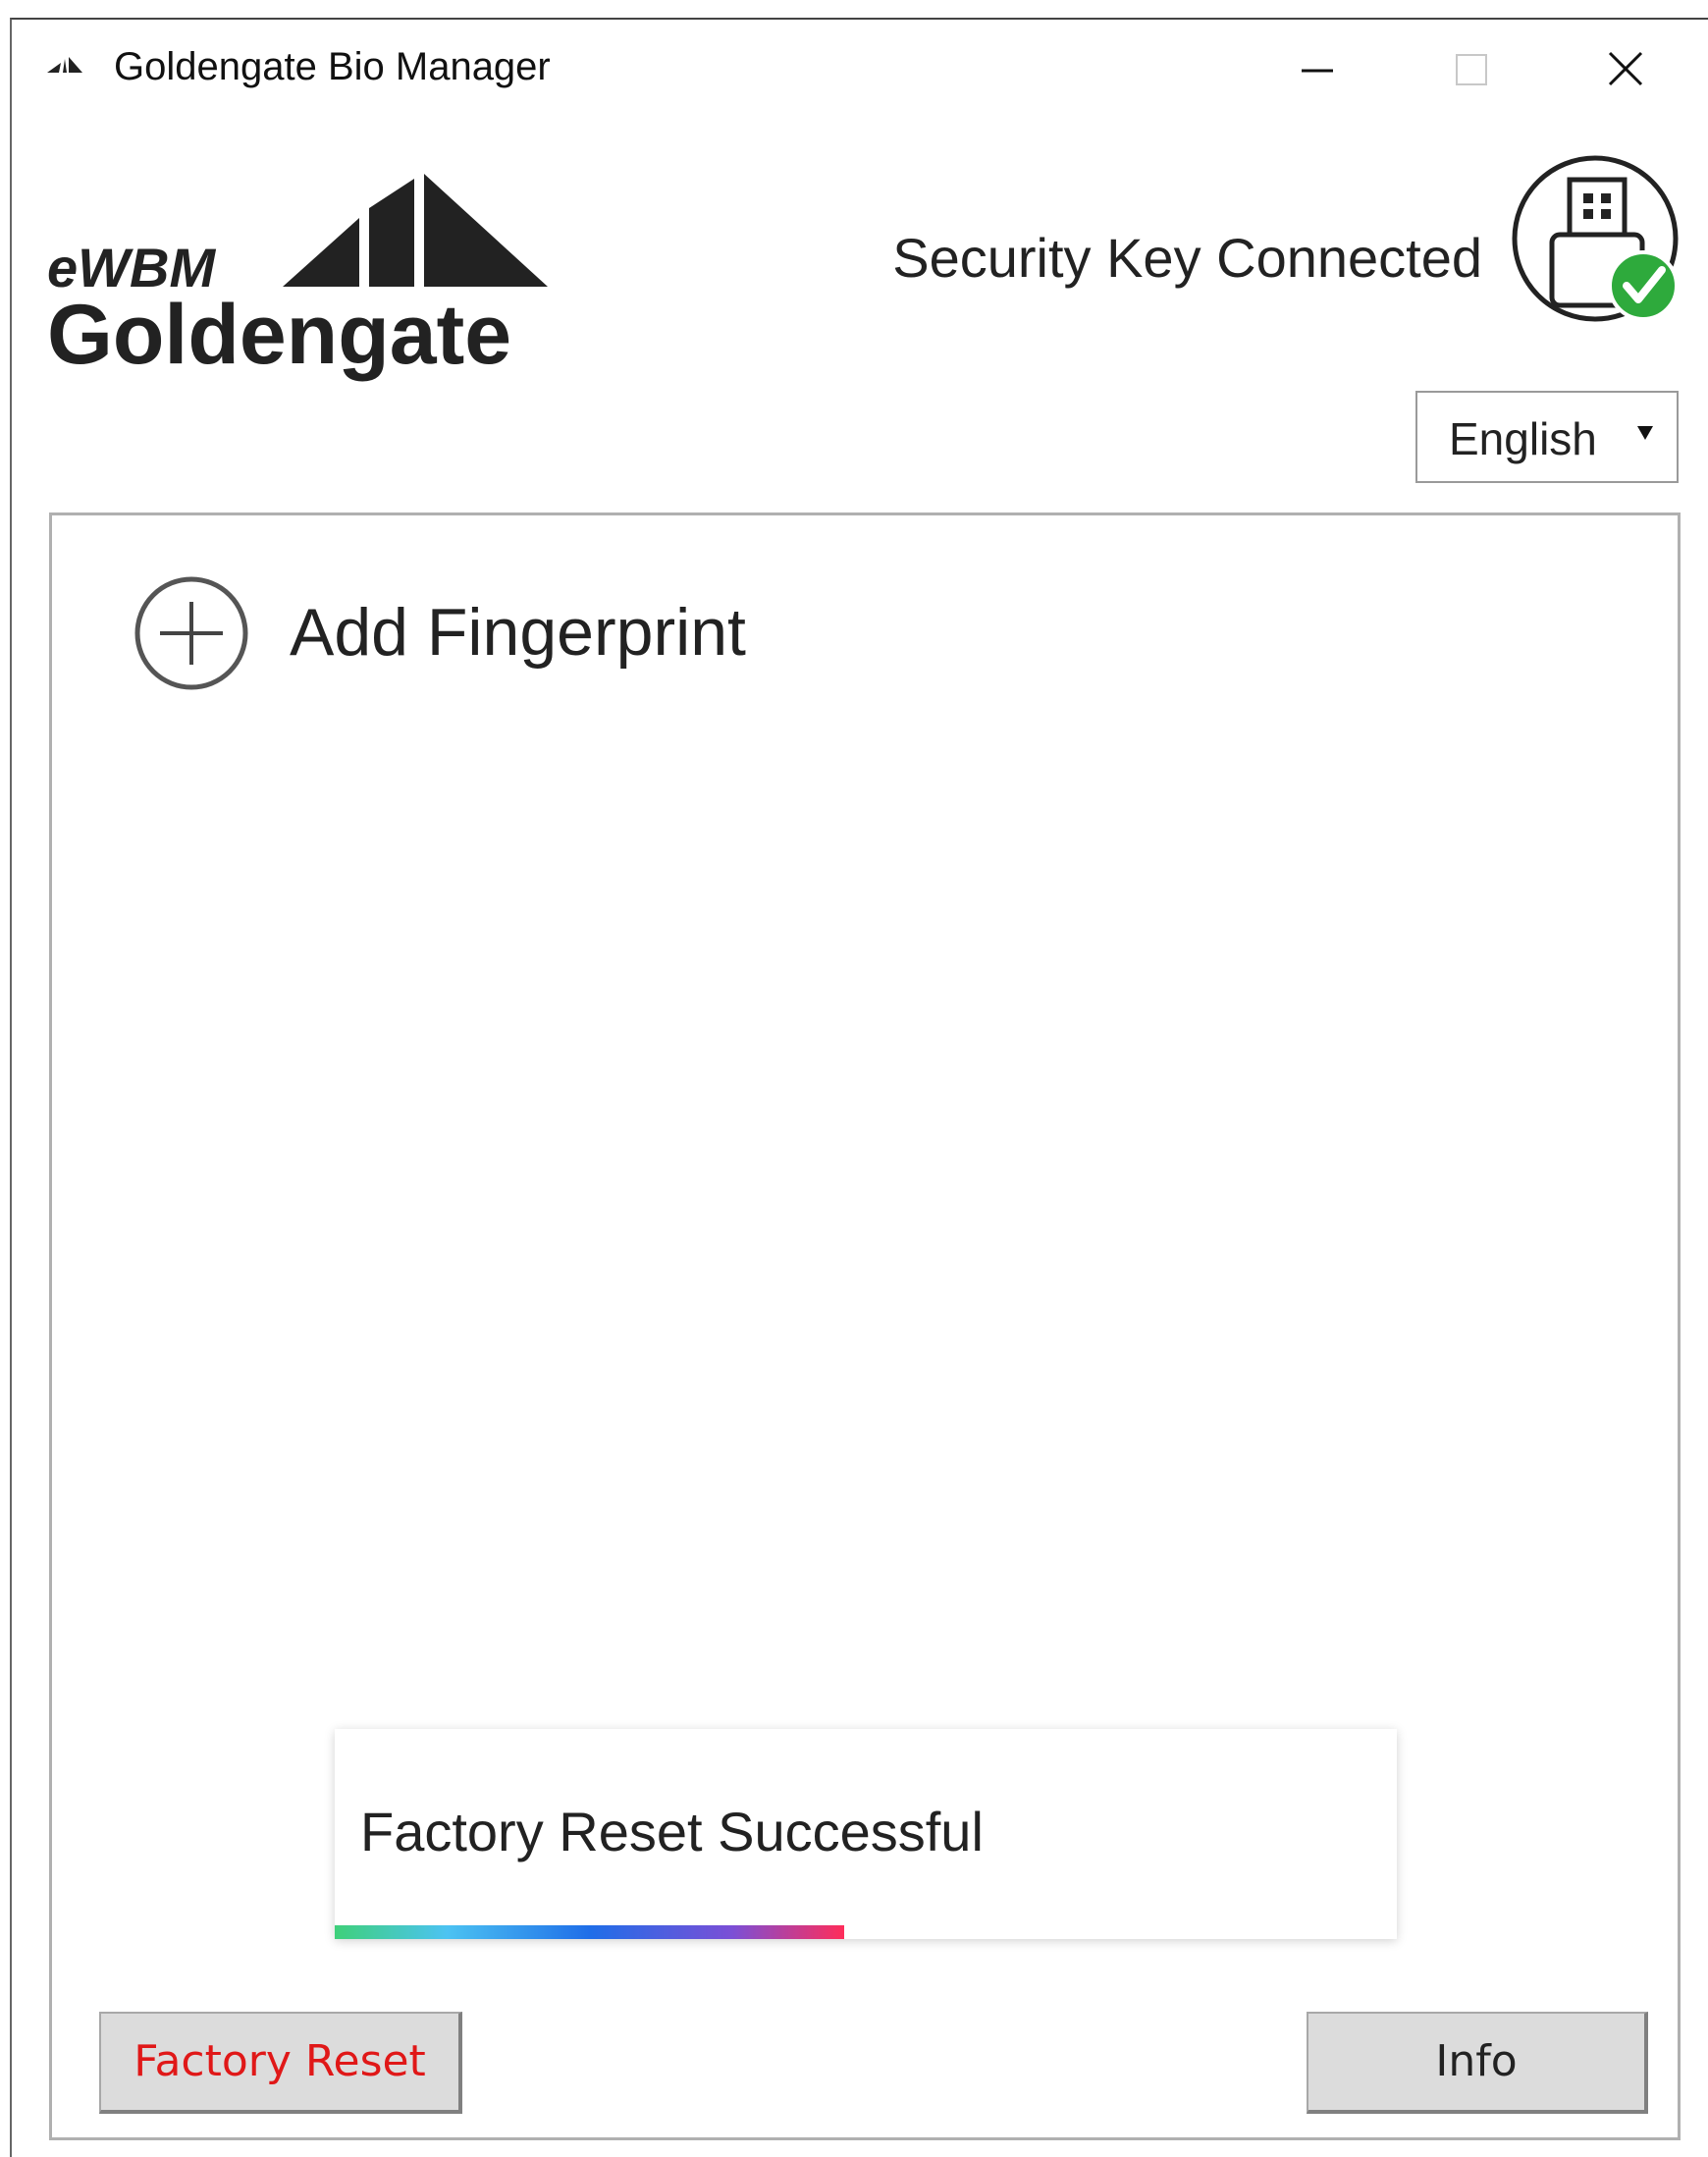  Describe the element at coordinates (1317, 71) in the screenshot. I see `minimize-icon` at that location.